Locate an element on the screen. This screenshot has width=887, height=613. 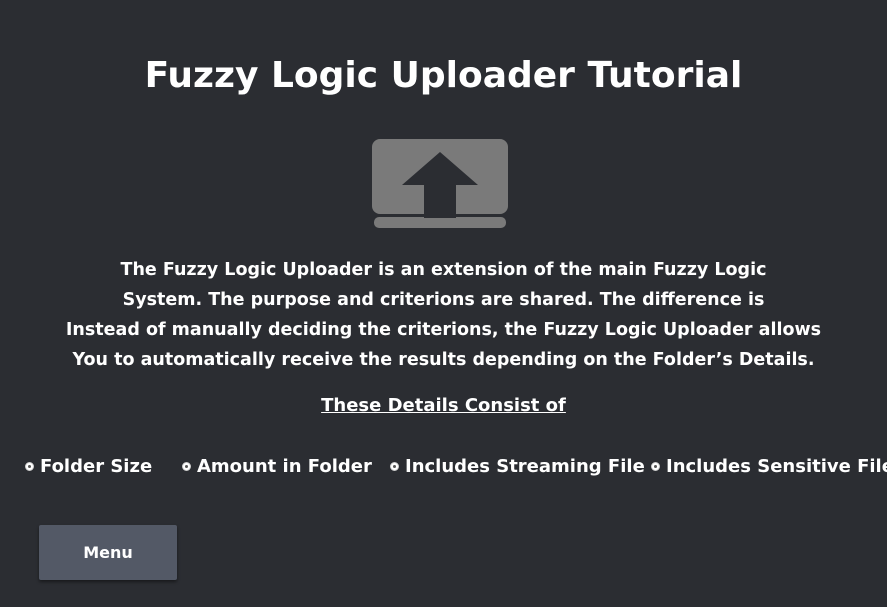
detail-item-folder-size: Folder Size is located at coordinates (88, 466).